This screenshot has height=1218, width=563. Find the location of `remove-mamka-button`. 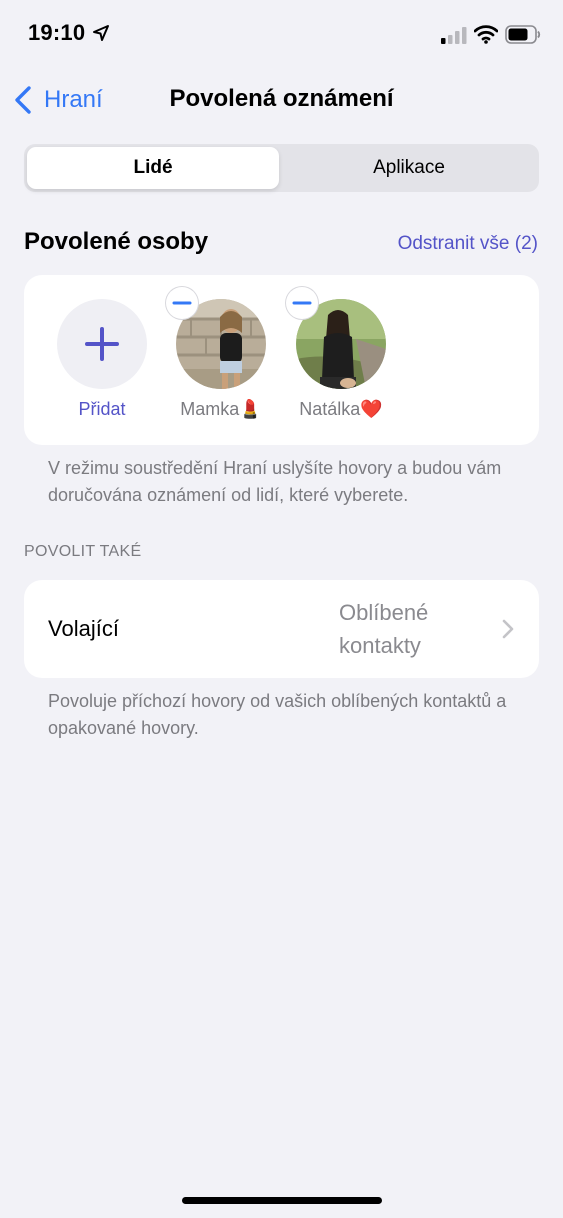

remove-mamka-button is located at coordinates (182, 303).